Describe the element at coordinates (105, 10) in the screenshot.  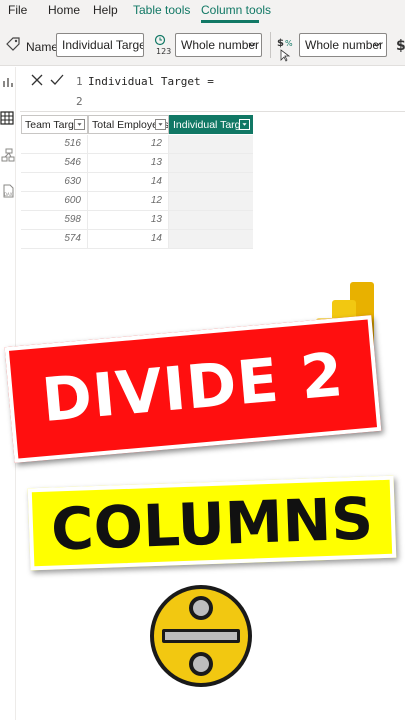
I see `menu-help: Help` at that location.